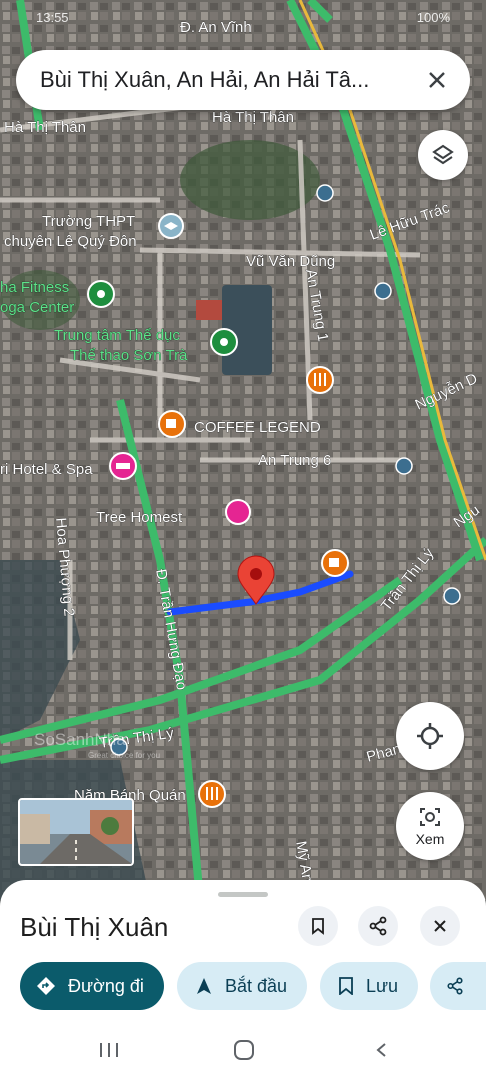 This screenshot has height=1080, width=486. I want to click on back-icon, so click(382, 1050).